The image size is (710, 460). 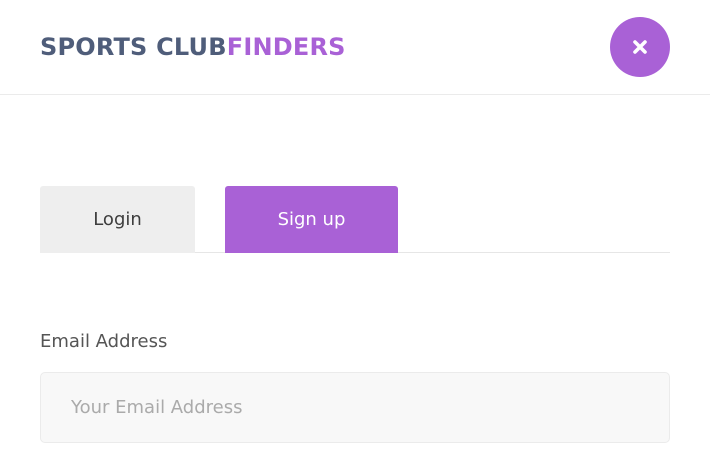 What do you see at coordinates (117, 219) in the screenshot?
I see `tab-login: Login` at bounding box center [117, 219].